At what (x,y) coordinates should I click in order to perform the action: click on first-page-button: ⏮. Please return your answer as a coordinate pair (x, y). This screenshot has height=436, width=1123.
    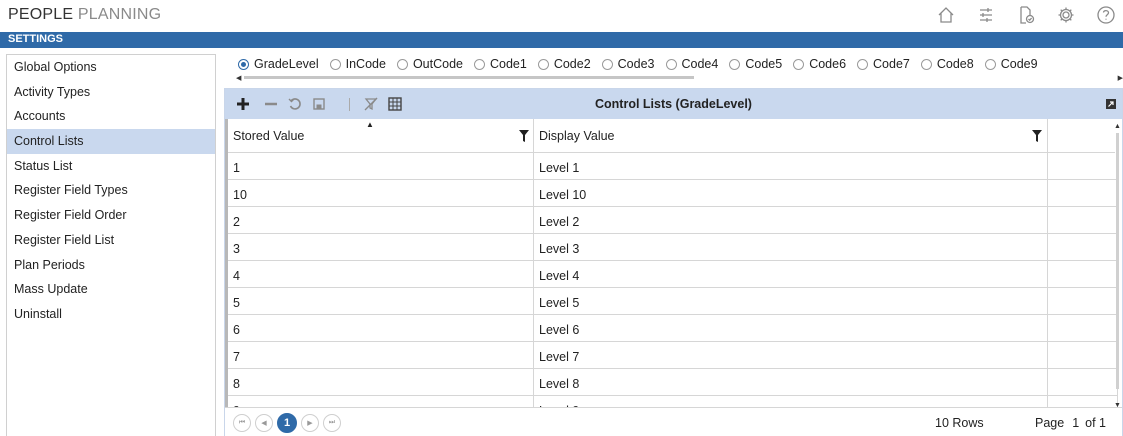
    Looking at the image, I should click on (242, 423).